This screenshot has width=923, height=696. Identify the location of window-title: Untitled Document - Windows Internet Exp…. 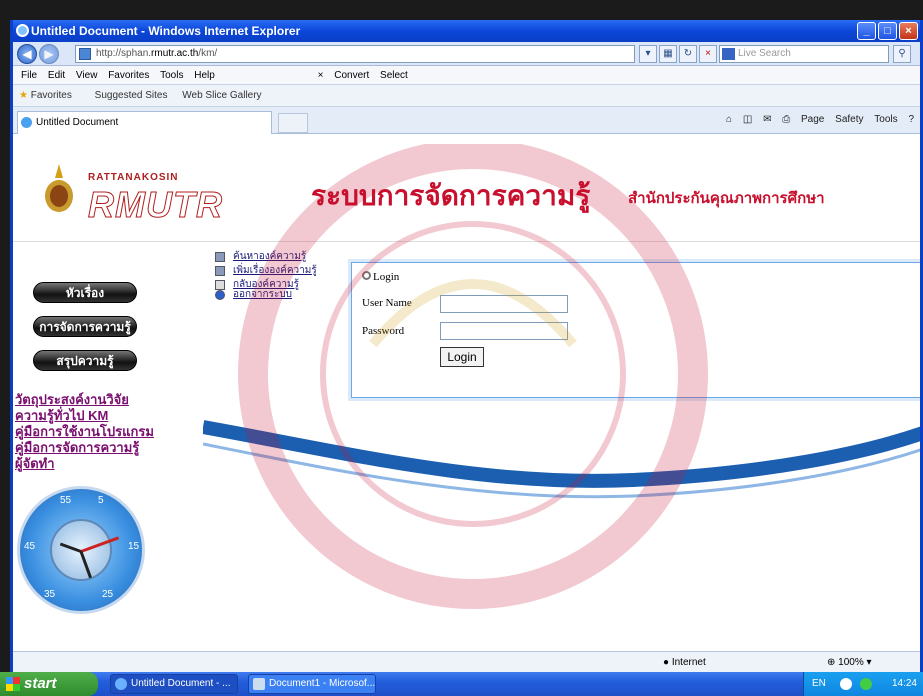
(166, 31).